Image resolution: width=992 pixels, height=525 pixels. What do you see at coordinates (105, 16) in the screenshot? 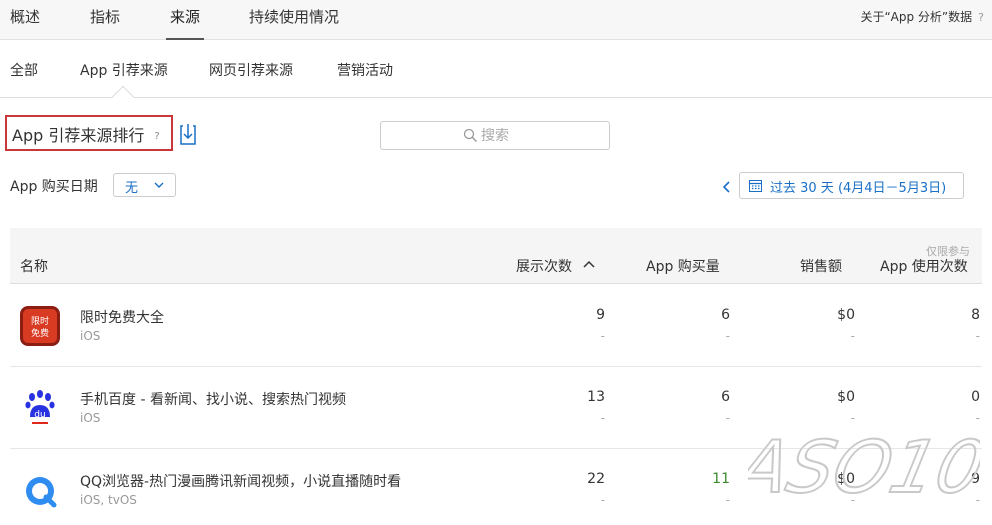
I see `tab-metrics: 指标` at bounding box center [105, 16].